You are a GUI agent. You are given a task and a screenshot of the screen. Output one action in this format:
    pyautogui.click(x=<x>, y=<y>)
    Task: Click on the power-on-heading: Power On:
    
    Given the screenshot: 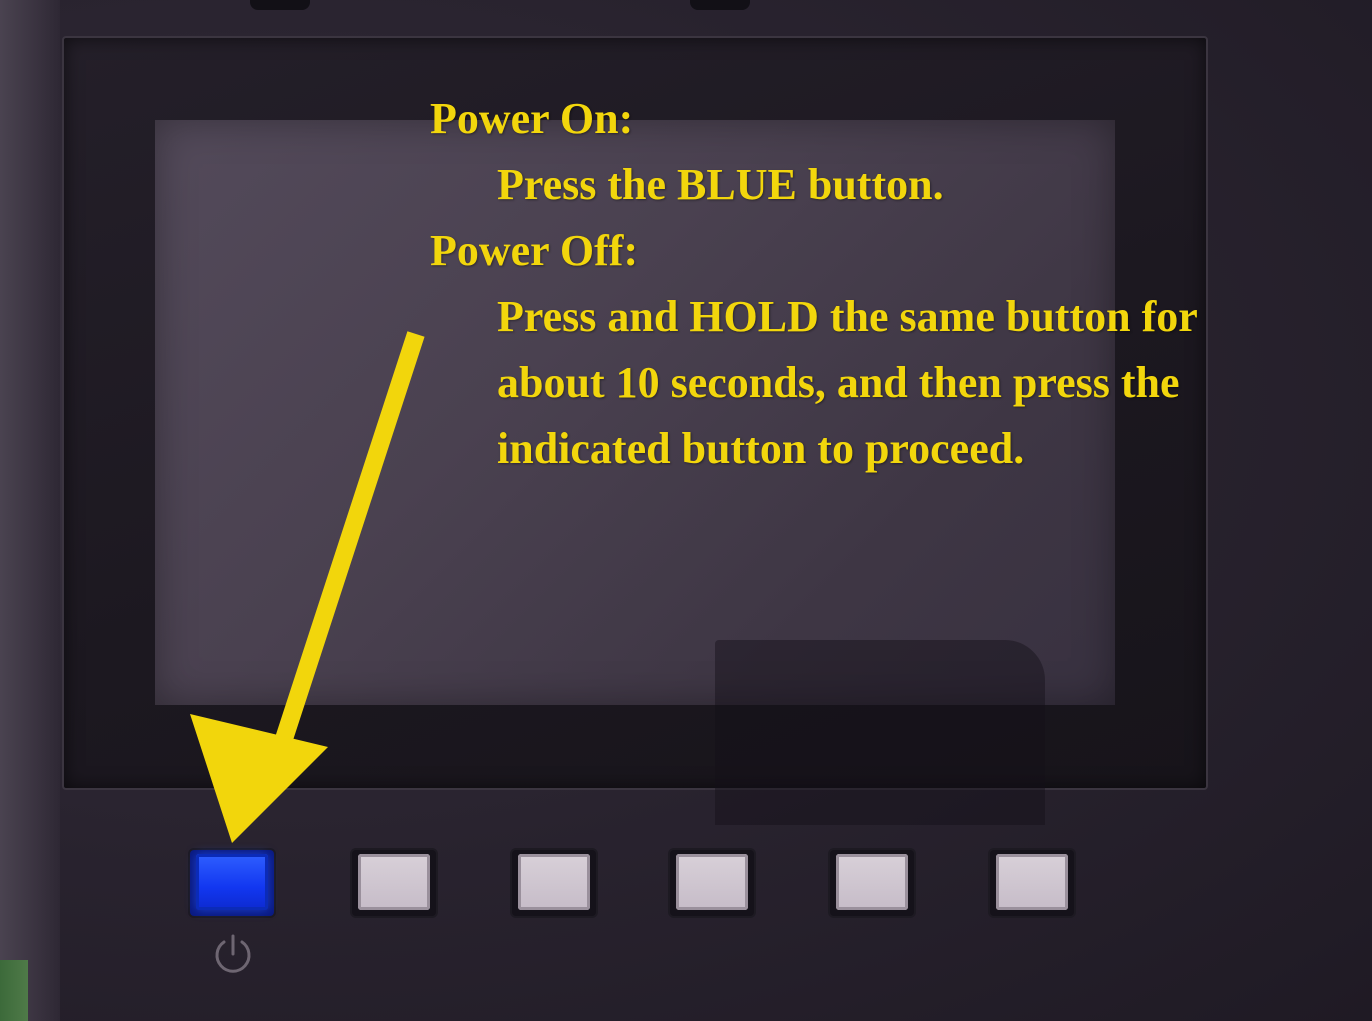 What is the action you would take?
    pyautogui.click(x=532, y=118)
    